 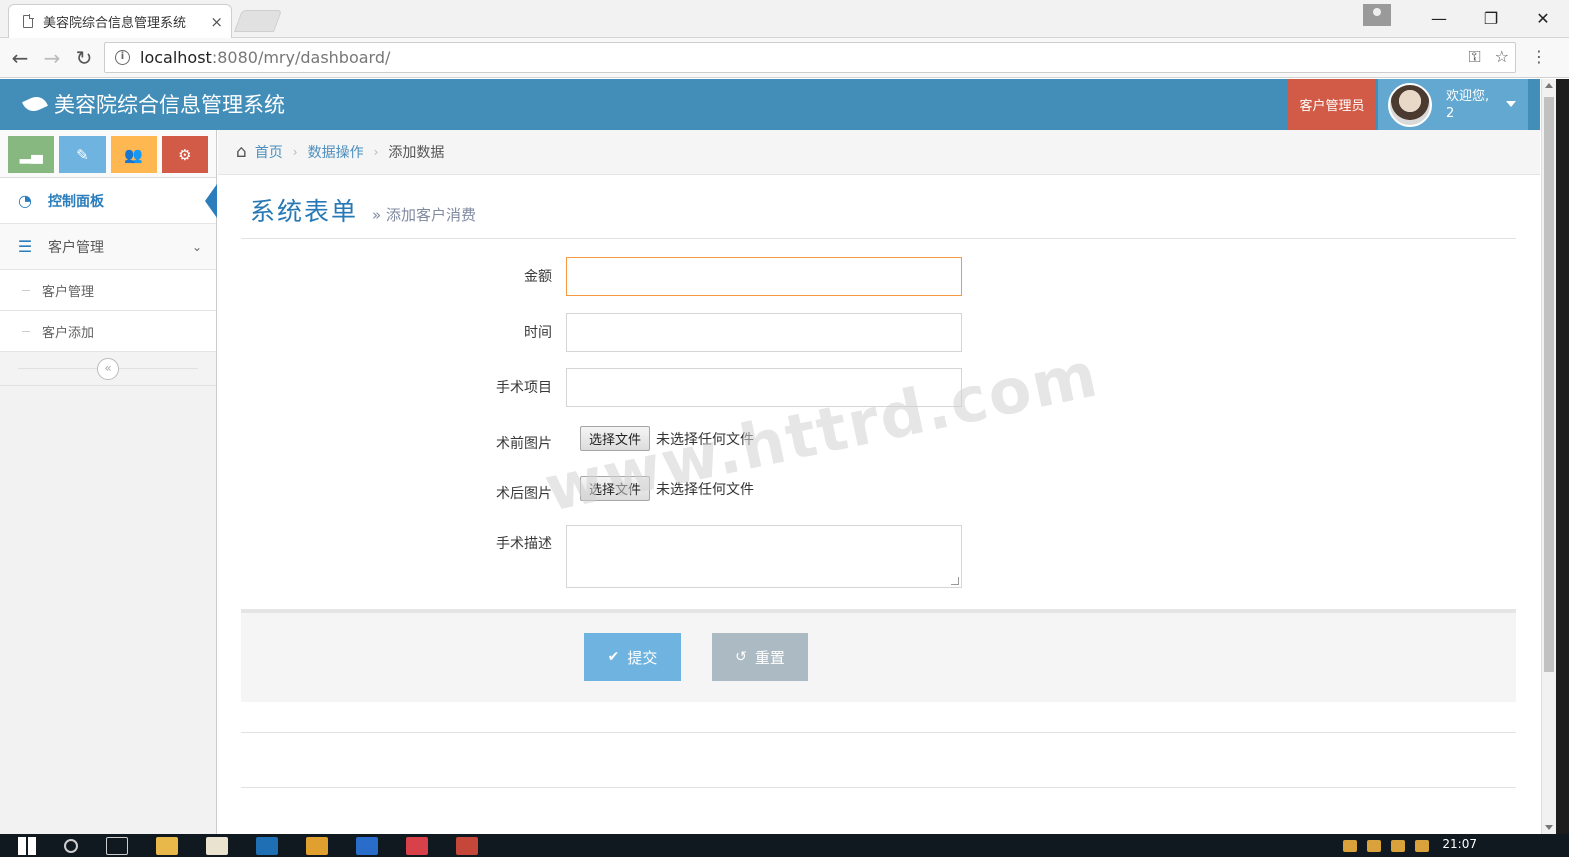 I want to click on welcome-greeting: 欢迎您,, so click(x=1468, y=96).